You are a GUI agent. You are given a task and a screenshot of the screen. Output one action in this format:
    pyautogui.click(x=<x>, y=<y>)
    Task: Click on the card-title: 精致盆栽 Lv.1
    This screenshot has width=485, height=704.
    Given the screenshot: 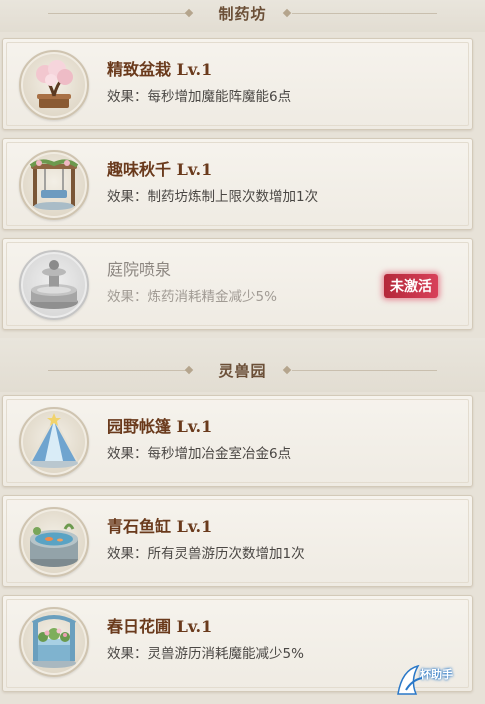 What is the action you would take?
    pyautogui.click(x=160, y=69)
    